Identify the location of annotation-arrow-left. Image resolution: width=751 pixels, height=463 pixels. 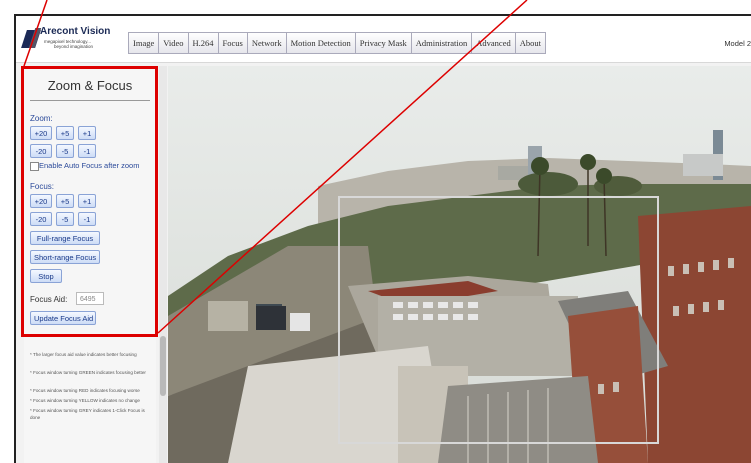
(35, 33).